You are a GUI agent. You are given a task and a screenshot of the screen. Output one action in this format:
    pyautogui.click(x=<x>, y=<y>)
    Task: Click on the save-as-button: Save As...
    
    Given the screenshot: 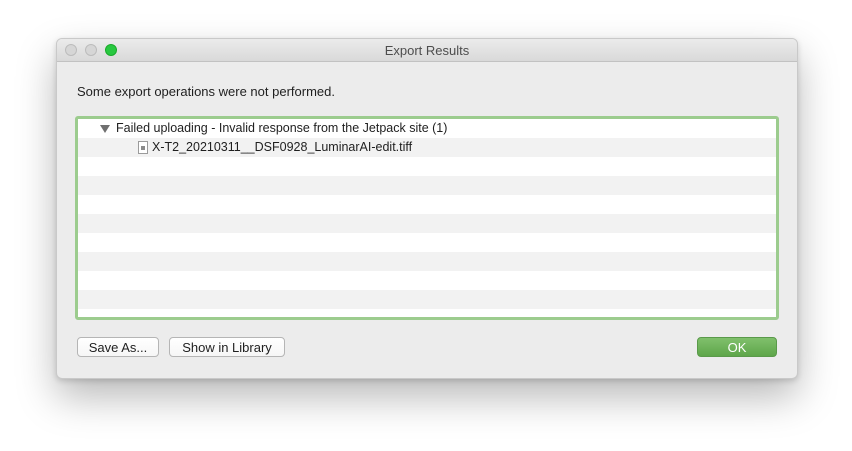 What is the action you would take?
    pyautogui.click(x=118, y=347)
    